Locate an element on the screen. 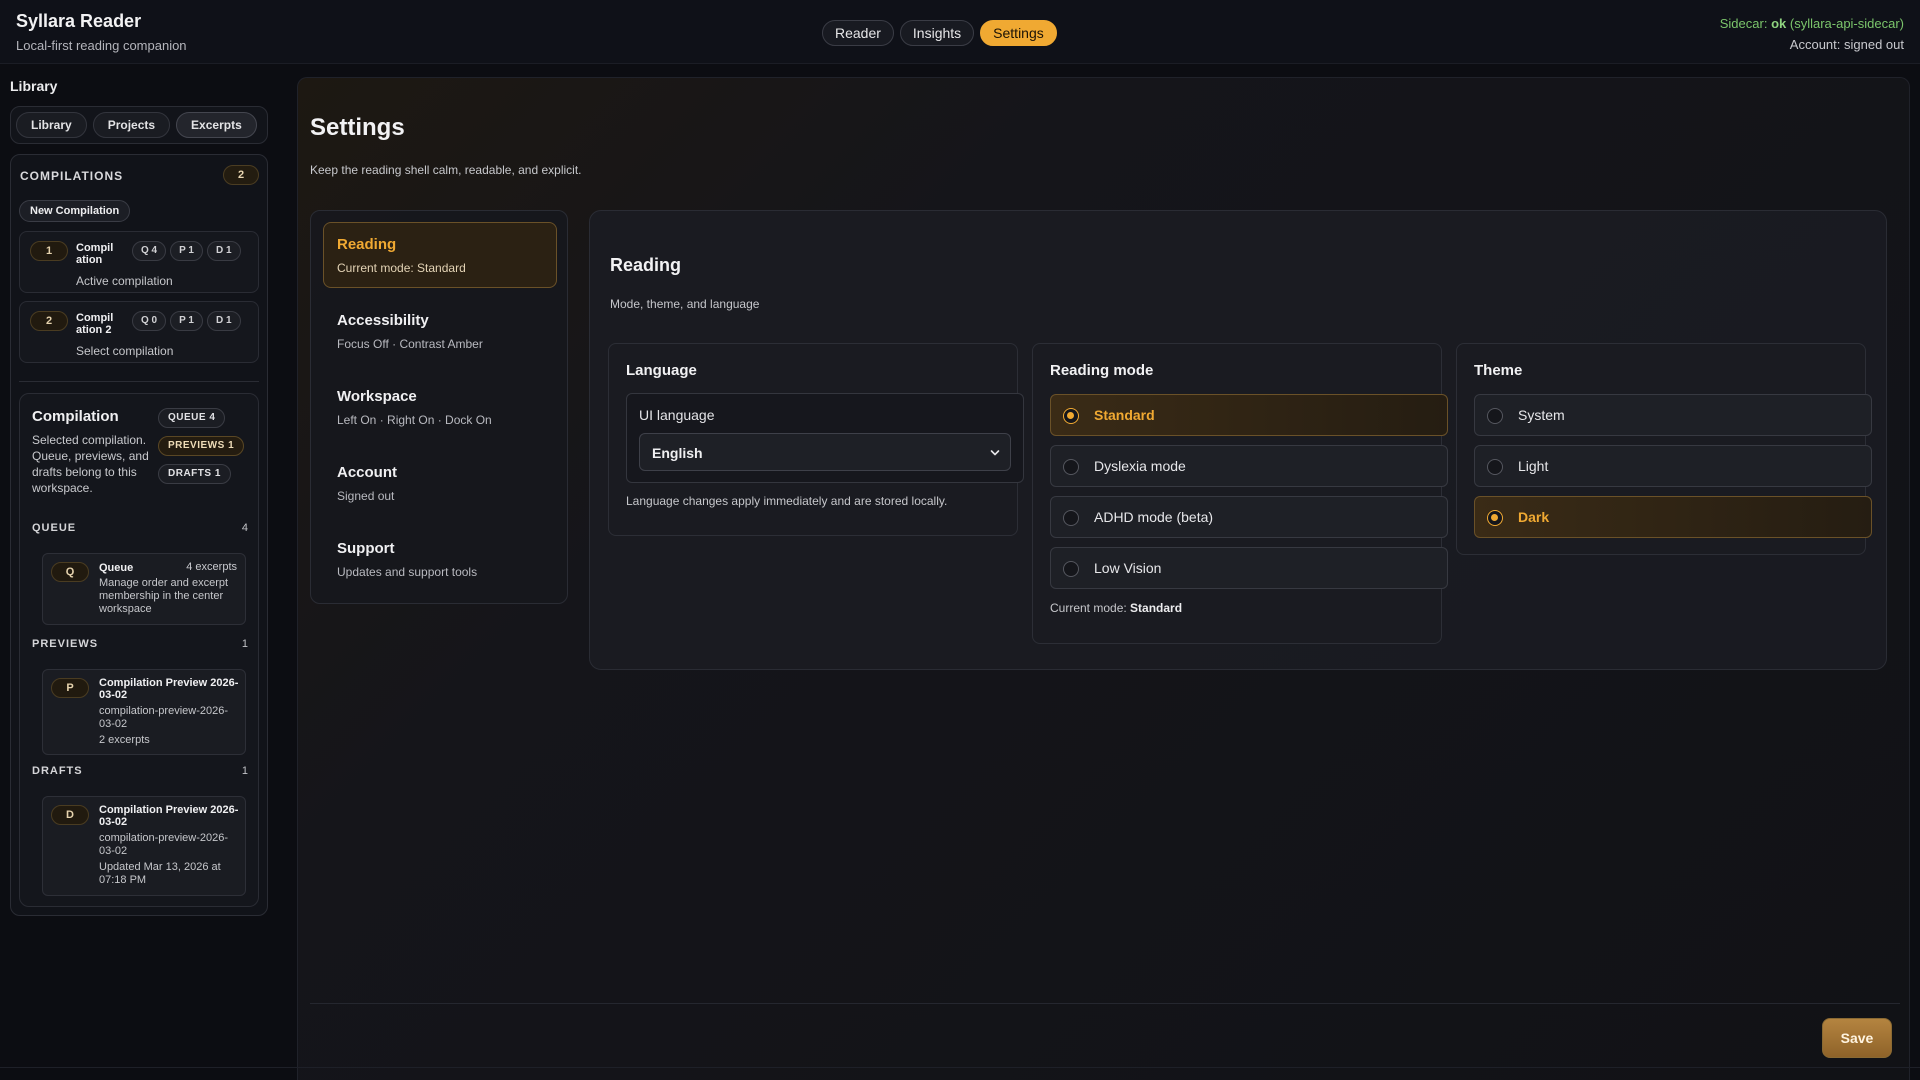 Image resolution: width=1920 pixels, height=1080 pixels. account-status: Account: signed out is located at coordinates (1846, 44).